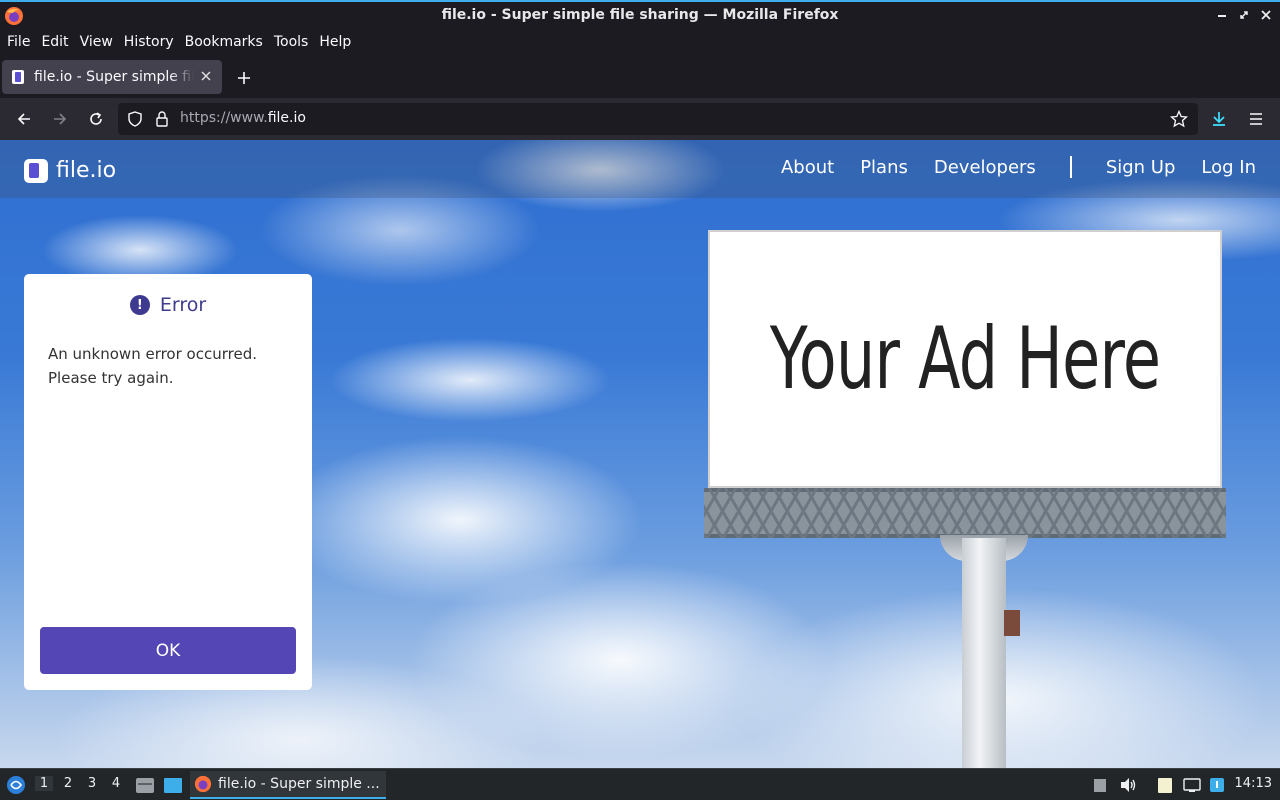 This screenshot has width=1280, height=800. I want to click on tracking-protection-button, so click(135, 119).